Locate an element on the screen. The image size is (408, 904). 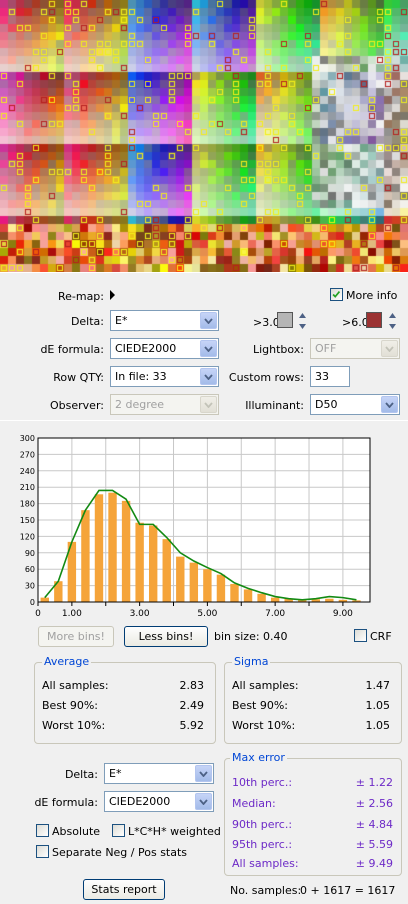
average-label-all: All samples: is located at coordinates (75, 685).